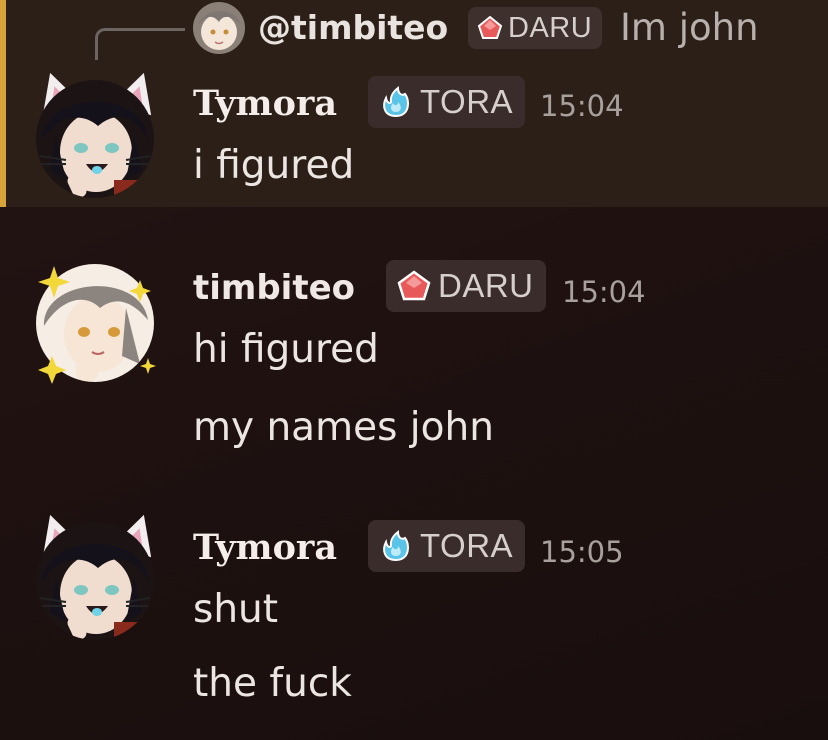 The height and width of the screenshot is (740, 828). What do you see at coordinates (353, 28) in the screenshot?
I see `reply-mention: @timbiteo` at bounding box center [353, 28].